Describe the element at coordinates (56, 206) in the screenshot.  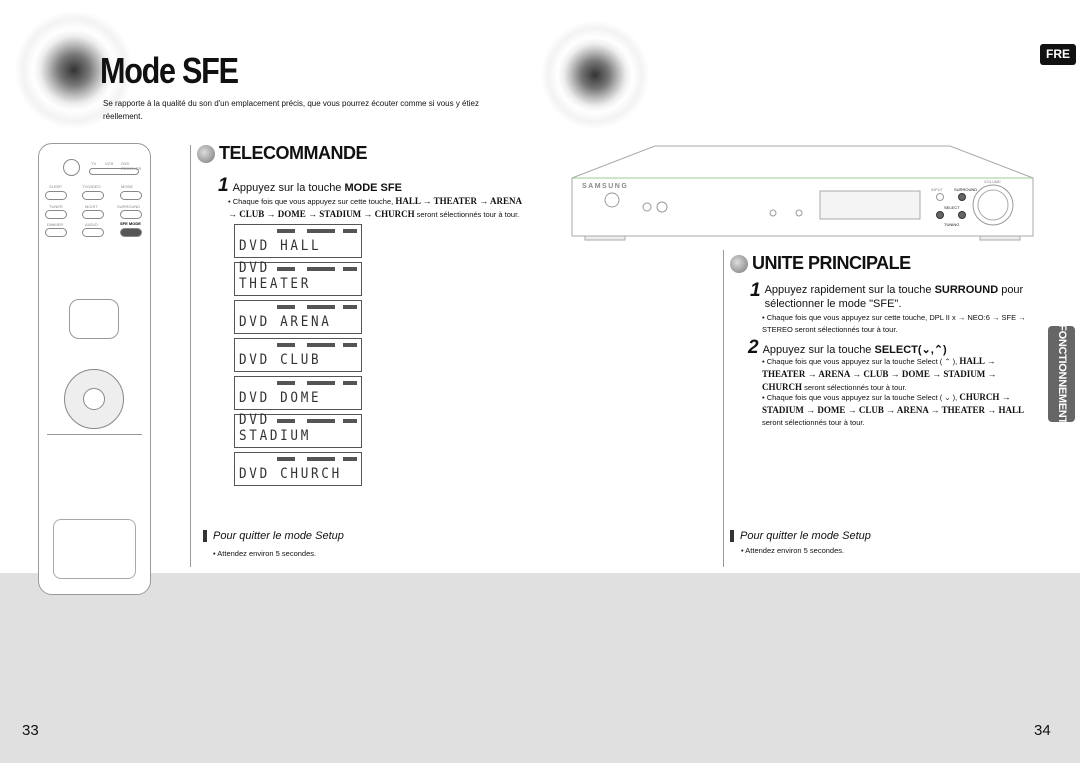
I see `remote-label: TUNER` at that location.